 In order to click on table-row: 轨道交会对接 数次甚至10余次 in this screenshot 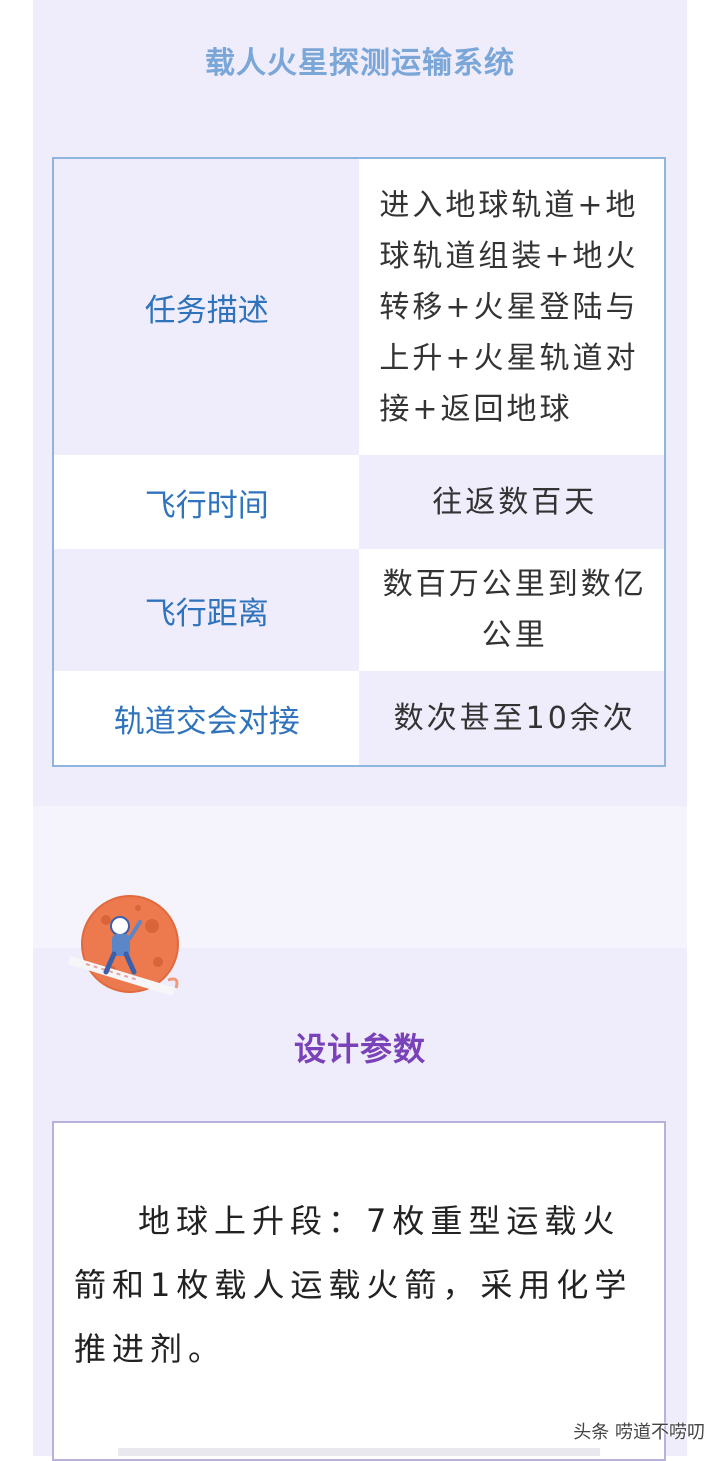, I will do `click(359, 718)`.